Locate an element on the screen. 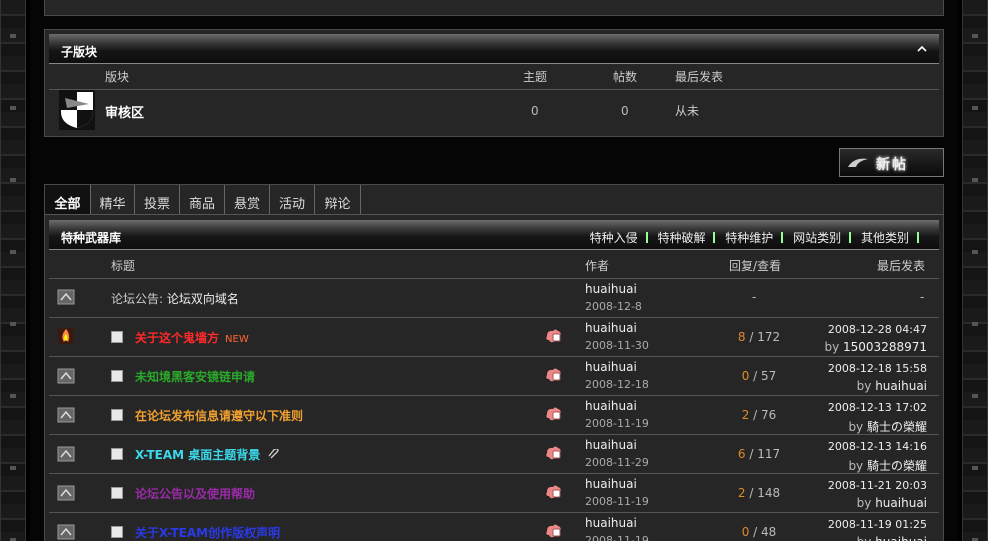 Image resolution: width=988 pixels, height=541 pixels. collapse-icon is located at coordinates (922, 49).